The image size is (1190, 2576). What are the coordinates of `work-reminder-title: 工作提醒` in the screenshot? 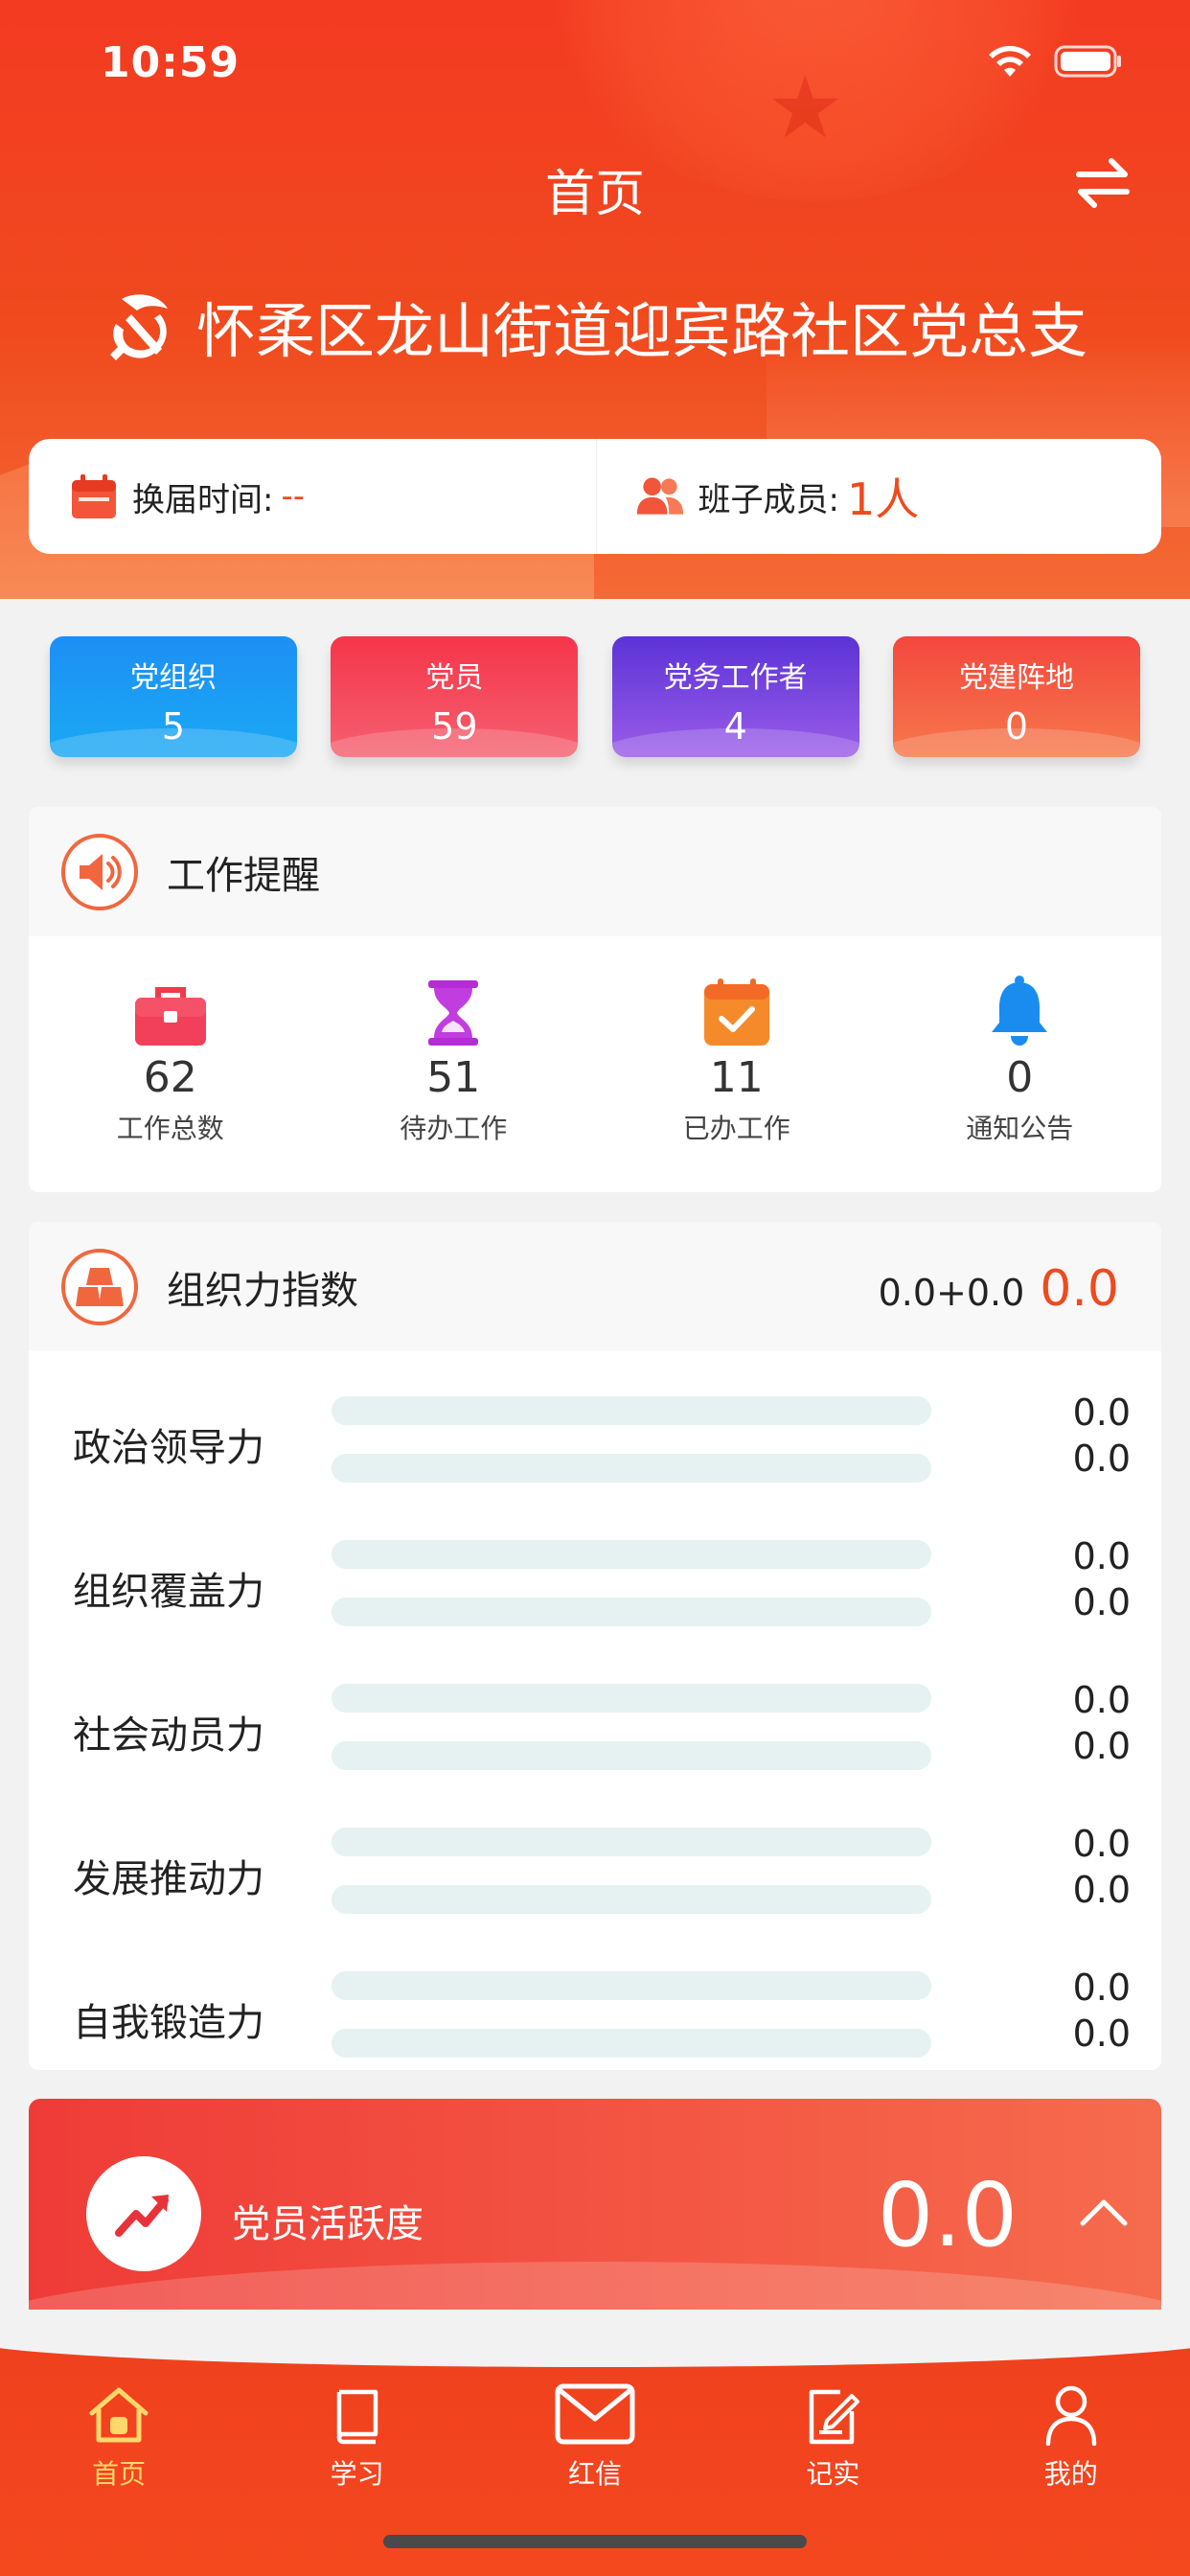 It's located at (244, 876).